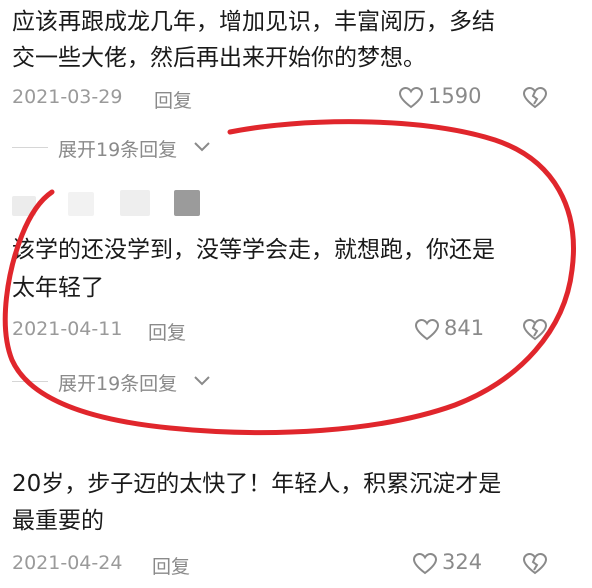  I want to click on comment-3-date: 2021-04-24, so click(67, 563).